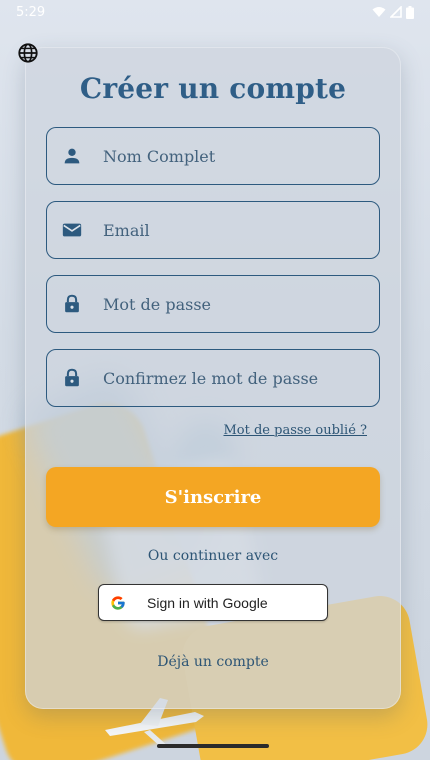 This screenshot has height=760, width=430. What do you see at coordinates (207, 602) in the screenshot?
I see `google-signin-label: Sign in with Google` at bounding box center [207, 602].